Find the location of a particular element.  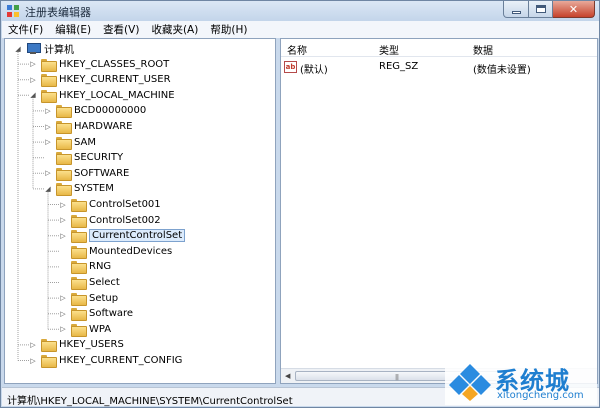

registry-app-icon is located at coordinates (13, 11).